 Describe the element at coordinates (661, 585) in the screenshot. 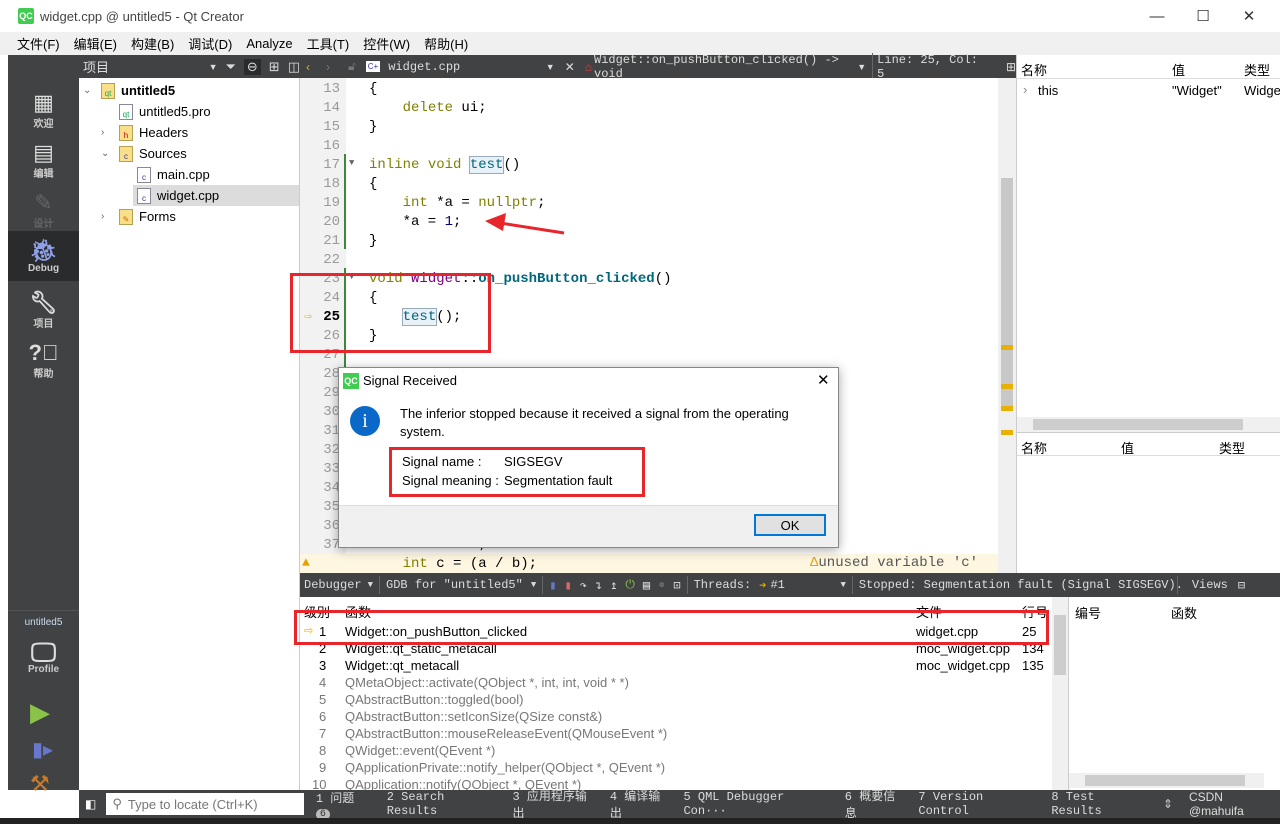

I see `record-icon: ●` at that location.